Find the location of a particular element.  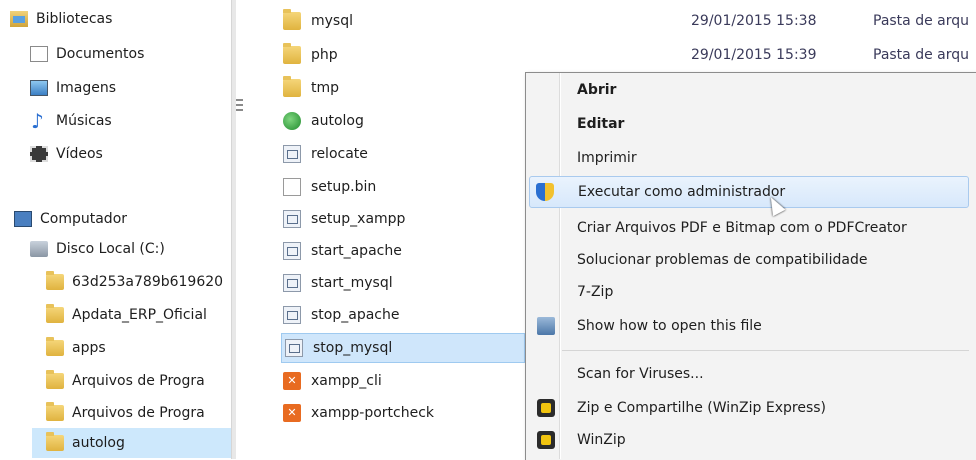

nav-item-folder: Apdata_ERP_Oficial is located at coordinates (138, 315).